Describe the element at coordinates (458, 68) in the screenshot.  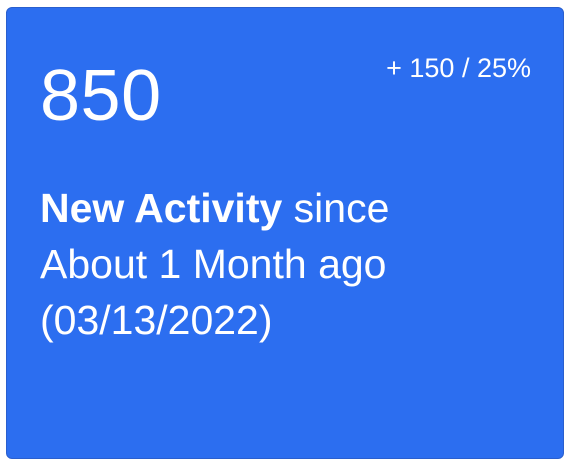
I see `activity-change: + 150 / 25%` at that location.